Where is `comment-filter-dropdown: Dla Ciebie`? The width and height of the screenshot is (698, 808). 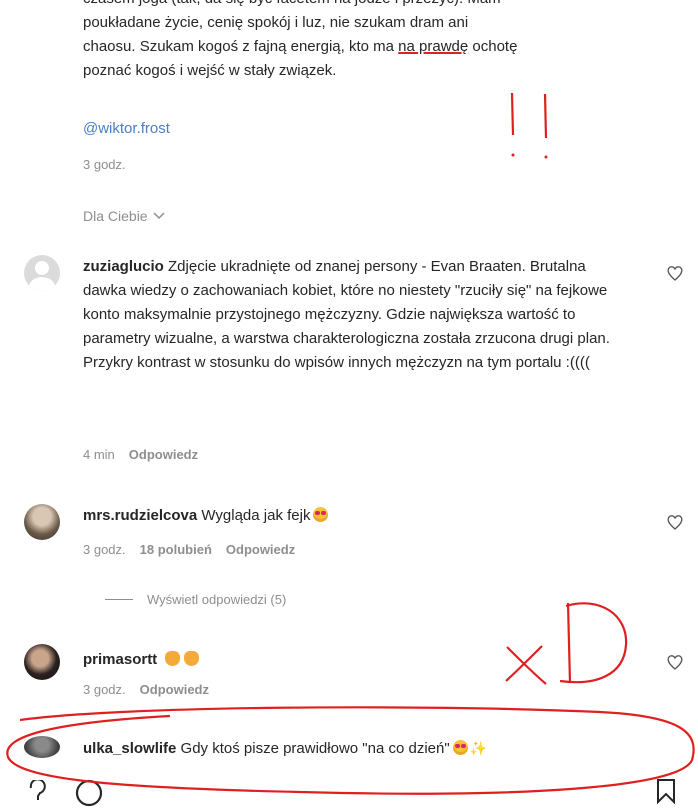
comment-filter-dropdown: Dla Ciebie is located at coordinates (124, 216).